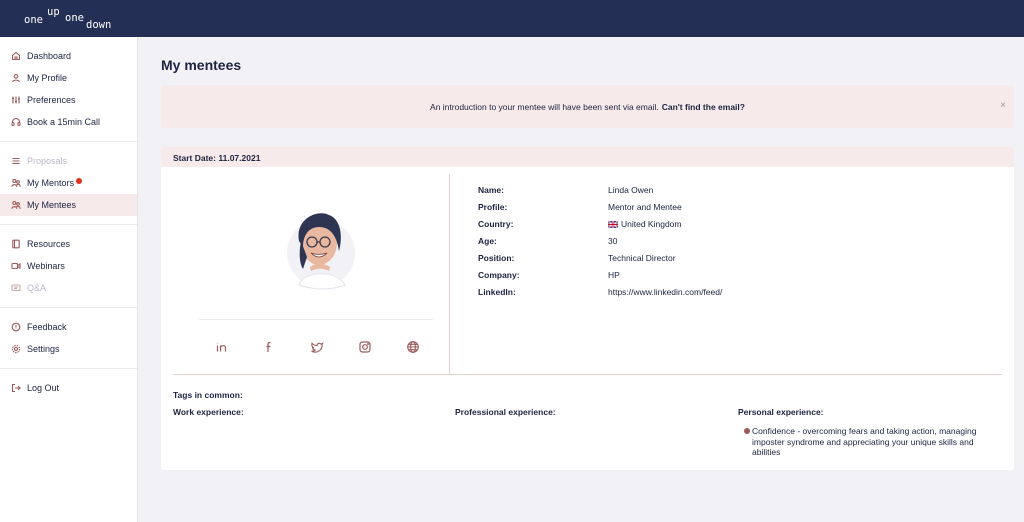 The width and height of the screenshot is (1024, 522). Describe the element at coordinates (52, 205) in the screenshot. I see `sidebar-item-label: My Mentees` at that location.